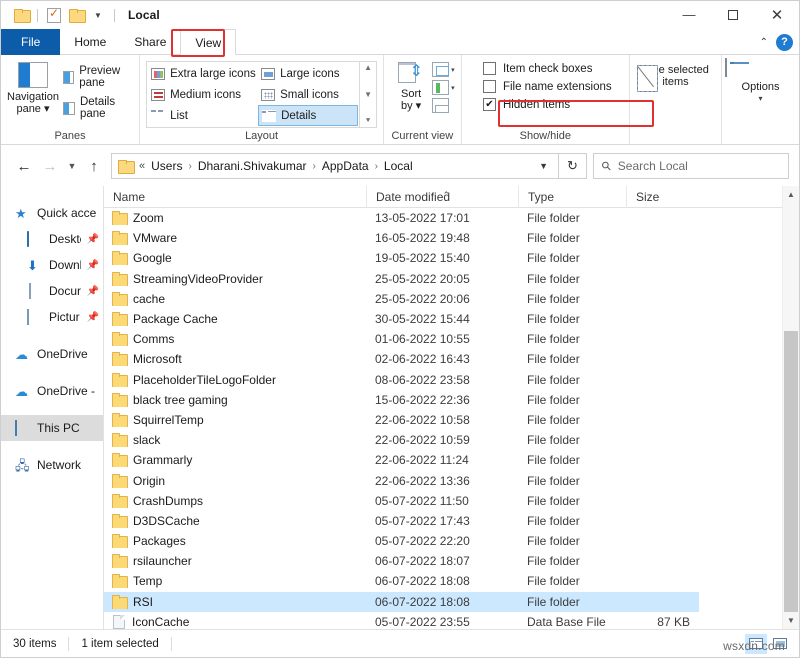 The height and width of the screenshot is (658, 800). I want to click on table-row: Package Cache 30-05-2022 15:44 File folder, so click(401, 319).